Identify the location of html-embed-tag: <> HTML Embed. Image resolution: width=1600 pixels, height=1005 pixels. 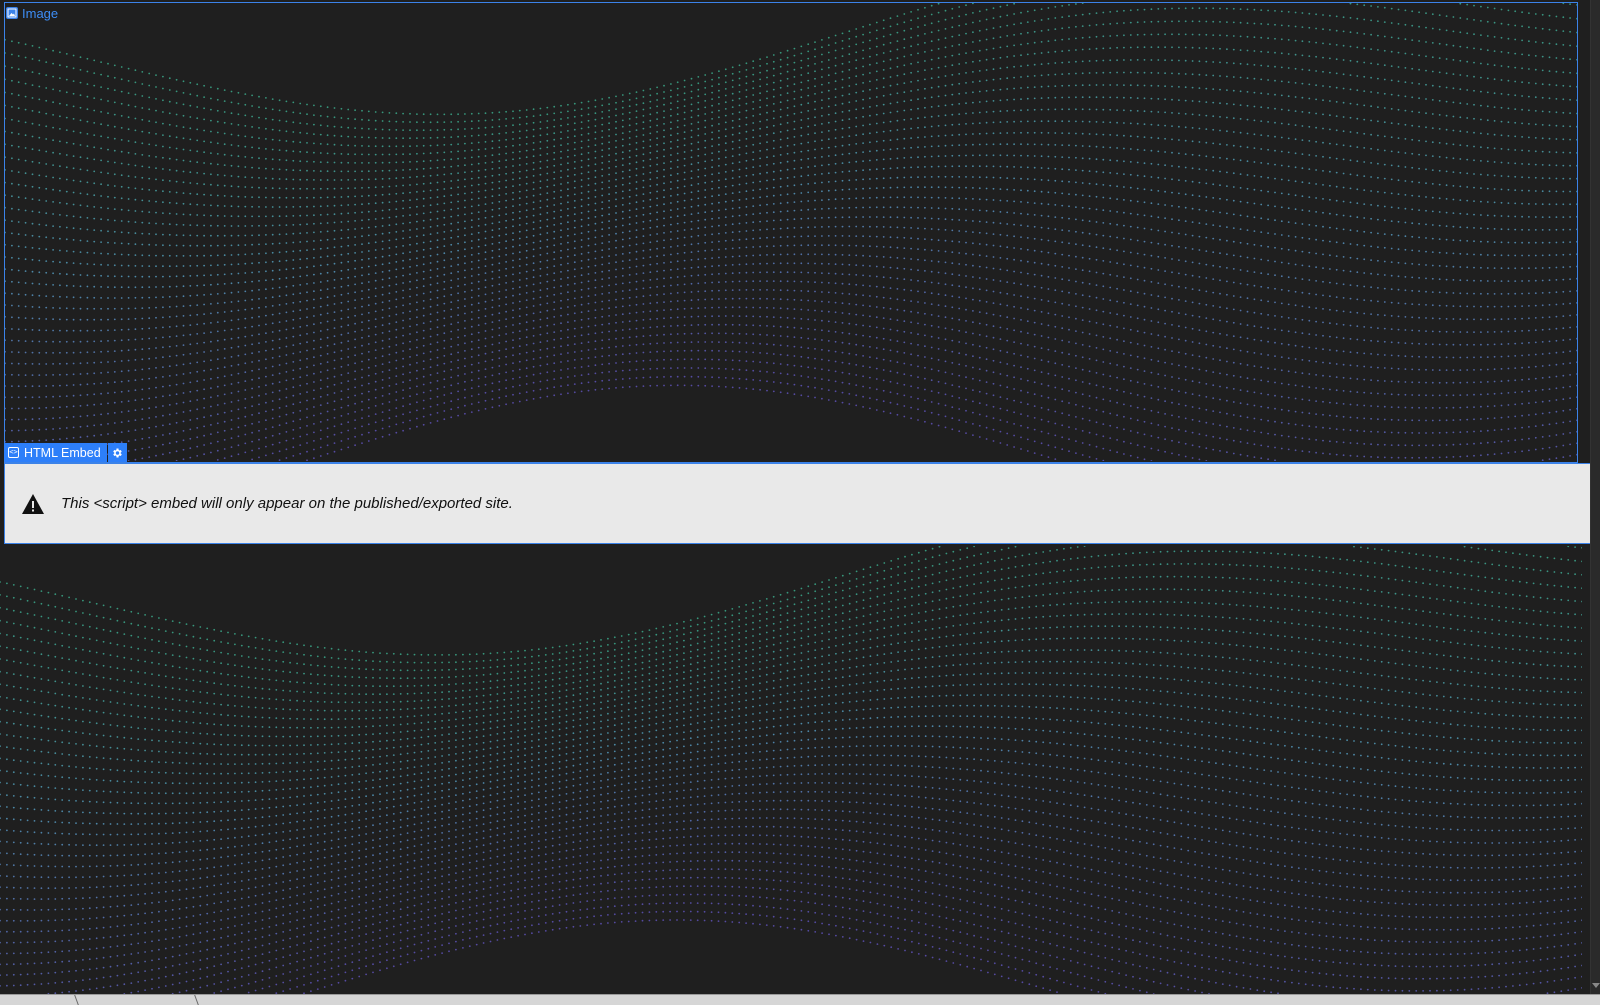
(65, 452).